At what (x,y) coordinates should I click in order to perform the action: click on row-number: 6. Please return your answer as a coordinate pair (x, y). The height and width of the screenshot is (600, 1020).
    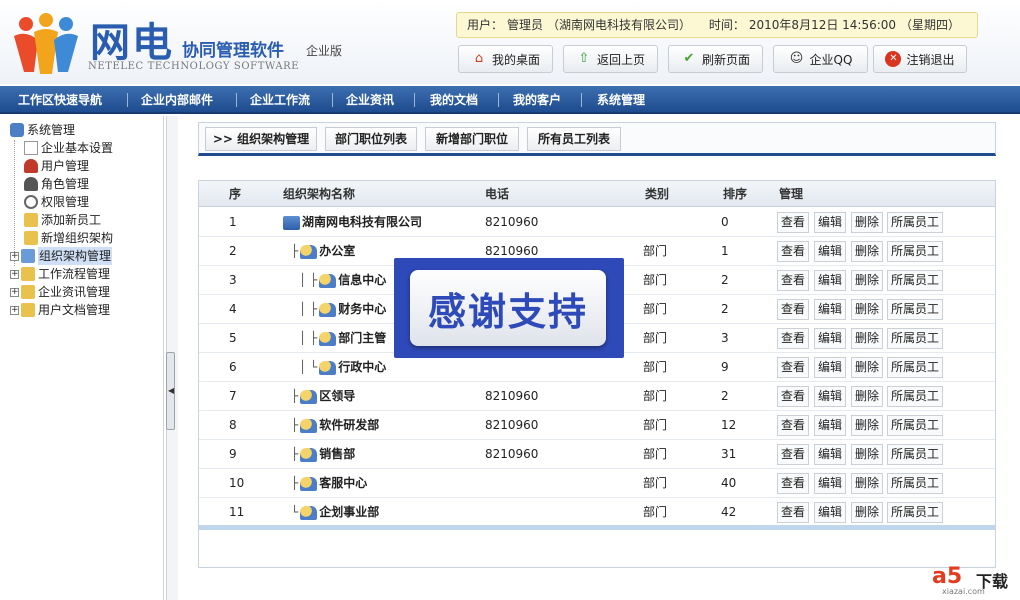
    Looking at the image, I should click on (233, 367).